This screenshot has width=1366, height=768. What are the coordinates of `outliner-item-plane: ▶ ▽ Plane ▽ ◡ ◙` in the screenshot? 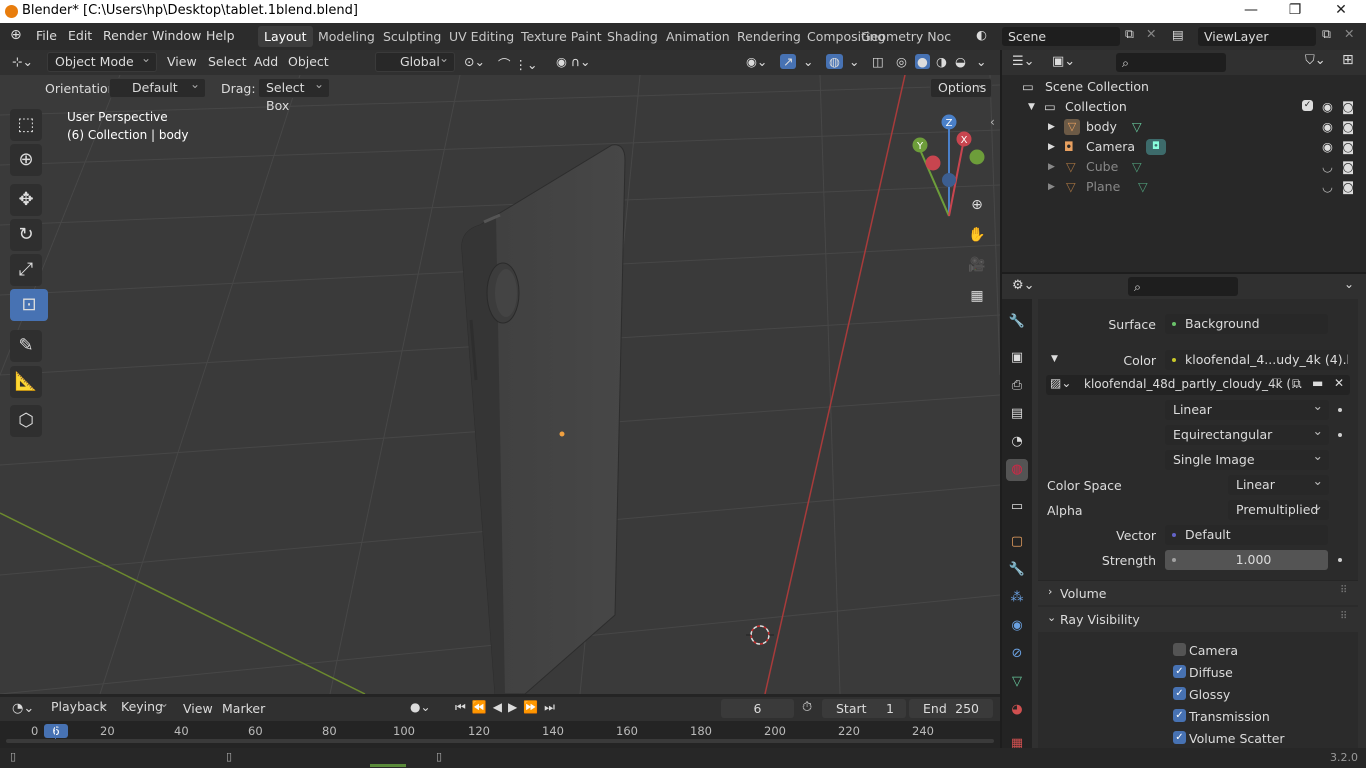 It's located at (1184, 187).